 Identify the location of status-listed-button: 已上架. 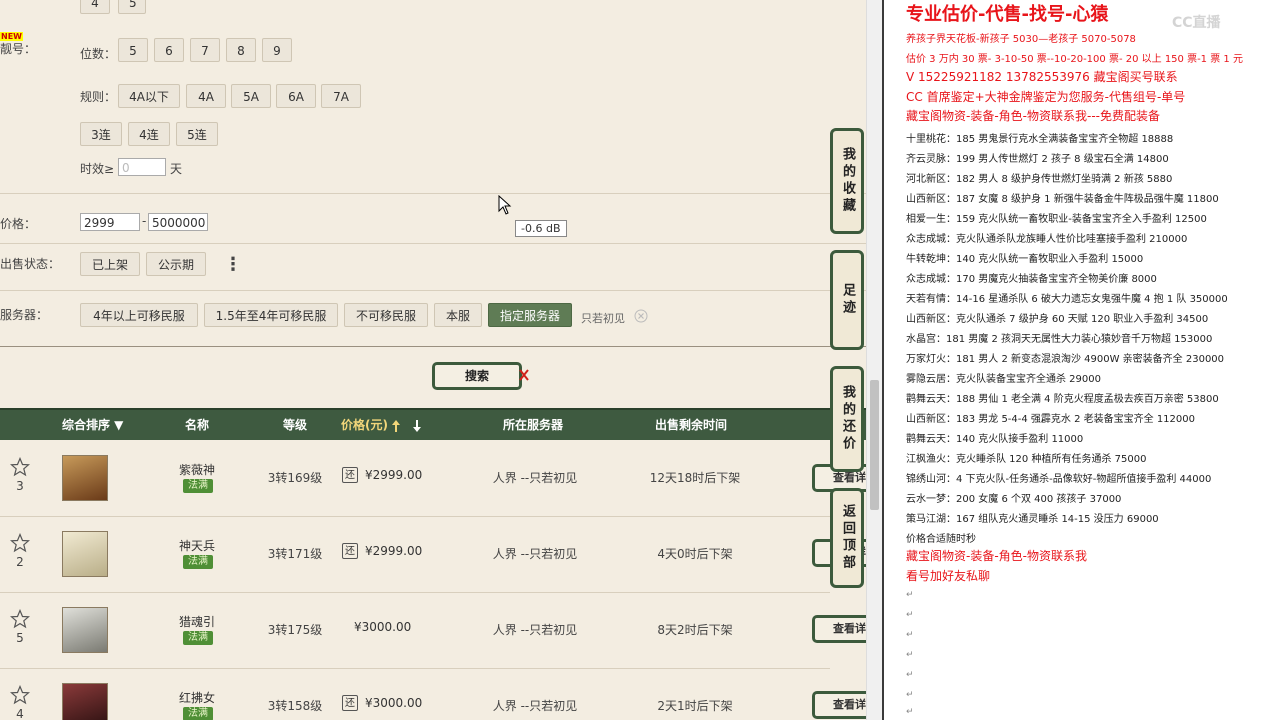
(110, 264).